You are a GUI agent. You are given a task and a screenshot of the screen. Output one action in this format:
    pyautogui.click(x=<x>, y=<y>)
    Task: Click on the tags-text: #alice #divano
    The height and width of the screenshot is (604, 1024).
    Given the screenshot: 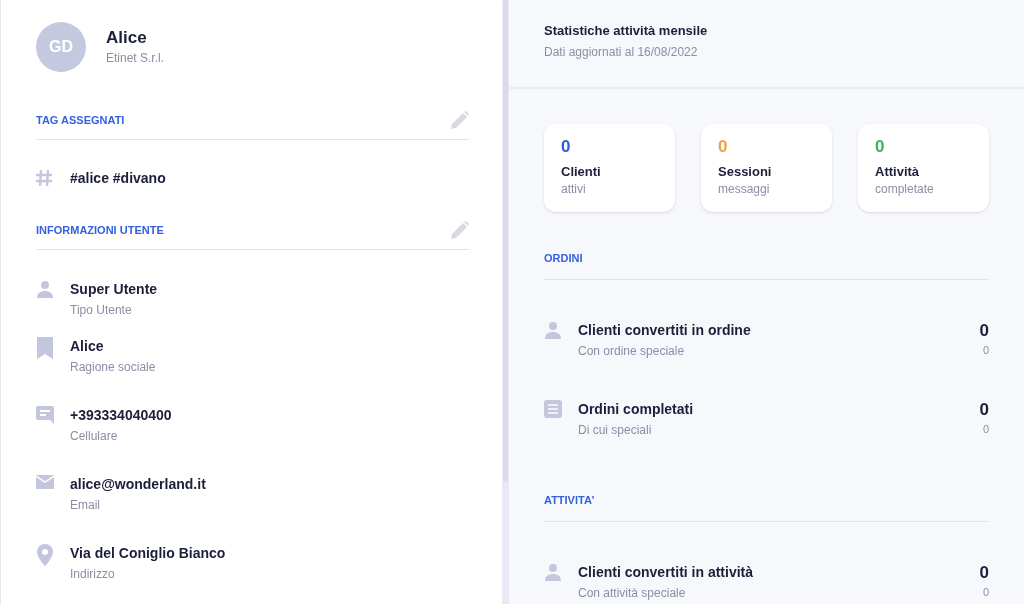 What is the action you would take?
    pyautogui.click(x=118, y=178)
    